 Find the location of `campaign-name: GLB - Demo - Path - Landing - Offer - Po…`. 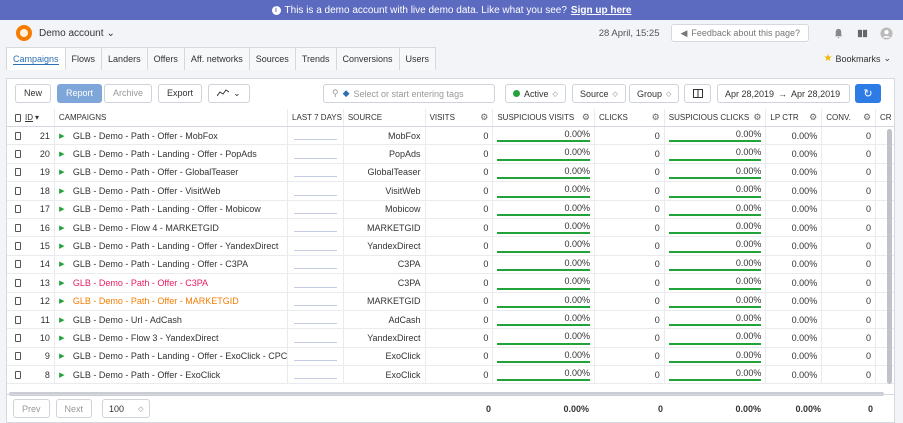

campaign-name: GLB - Demo - Path - Landing - Offer - Po… is located at coordinates (179, 154).